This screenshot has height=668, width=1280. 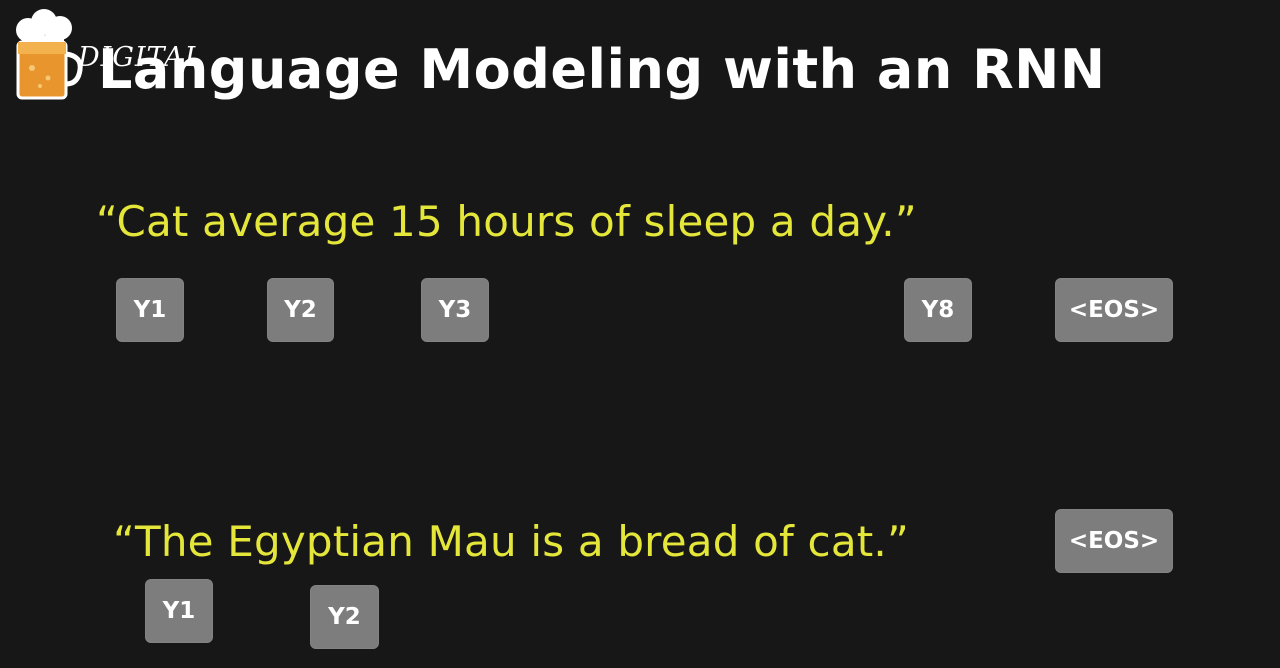 What do you see at coordinates (602, 69) in the screenshot?
I see `slide-title: Language Modeling with an RNN` at bounding box center [602, 69].